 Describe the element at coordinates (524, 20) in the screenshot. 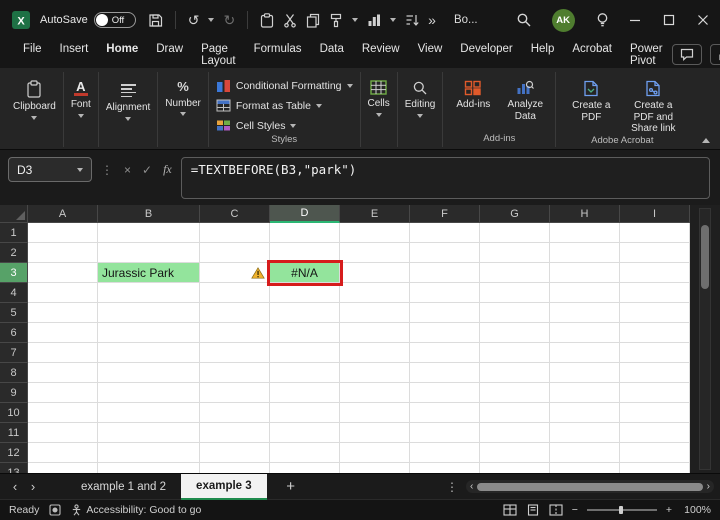

I see `search-icon` at that location.